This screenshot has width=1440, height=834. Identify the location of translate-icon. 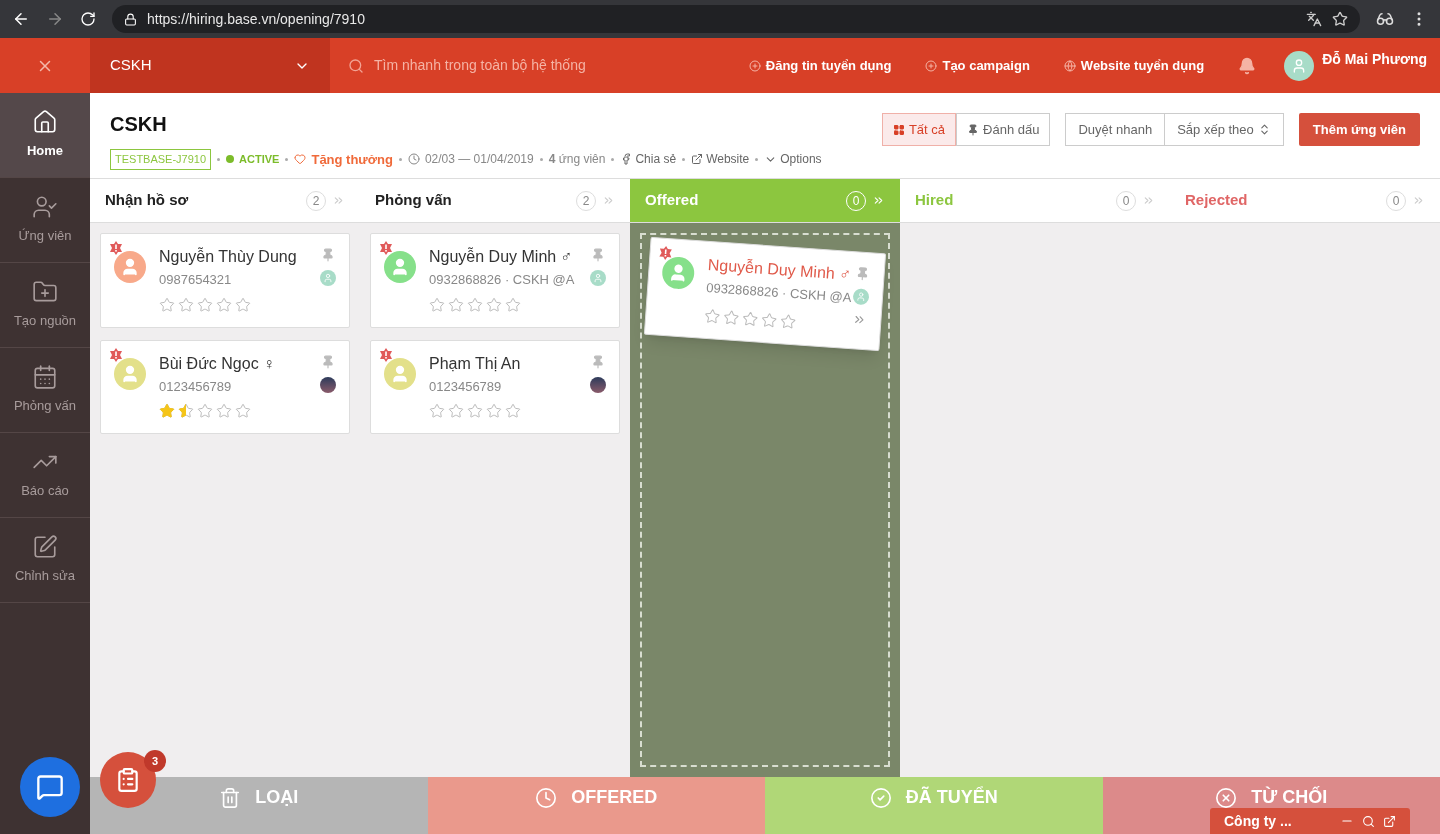
(1314, 19).